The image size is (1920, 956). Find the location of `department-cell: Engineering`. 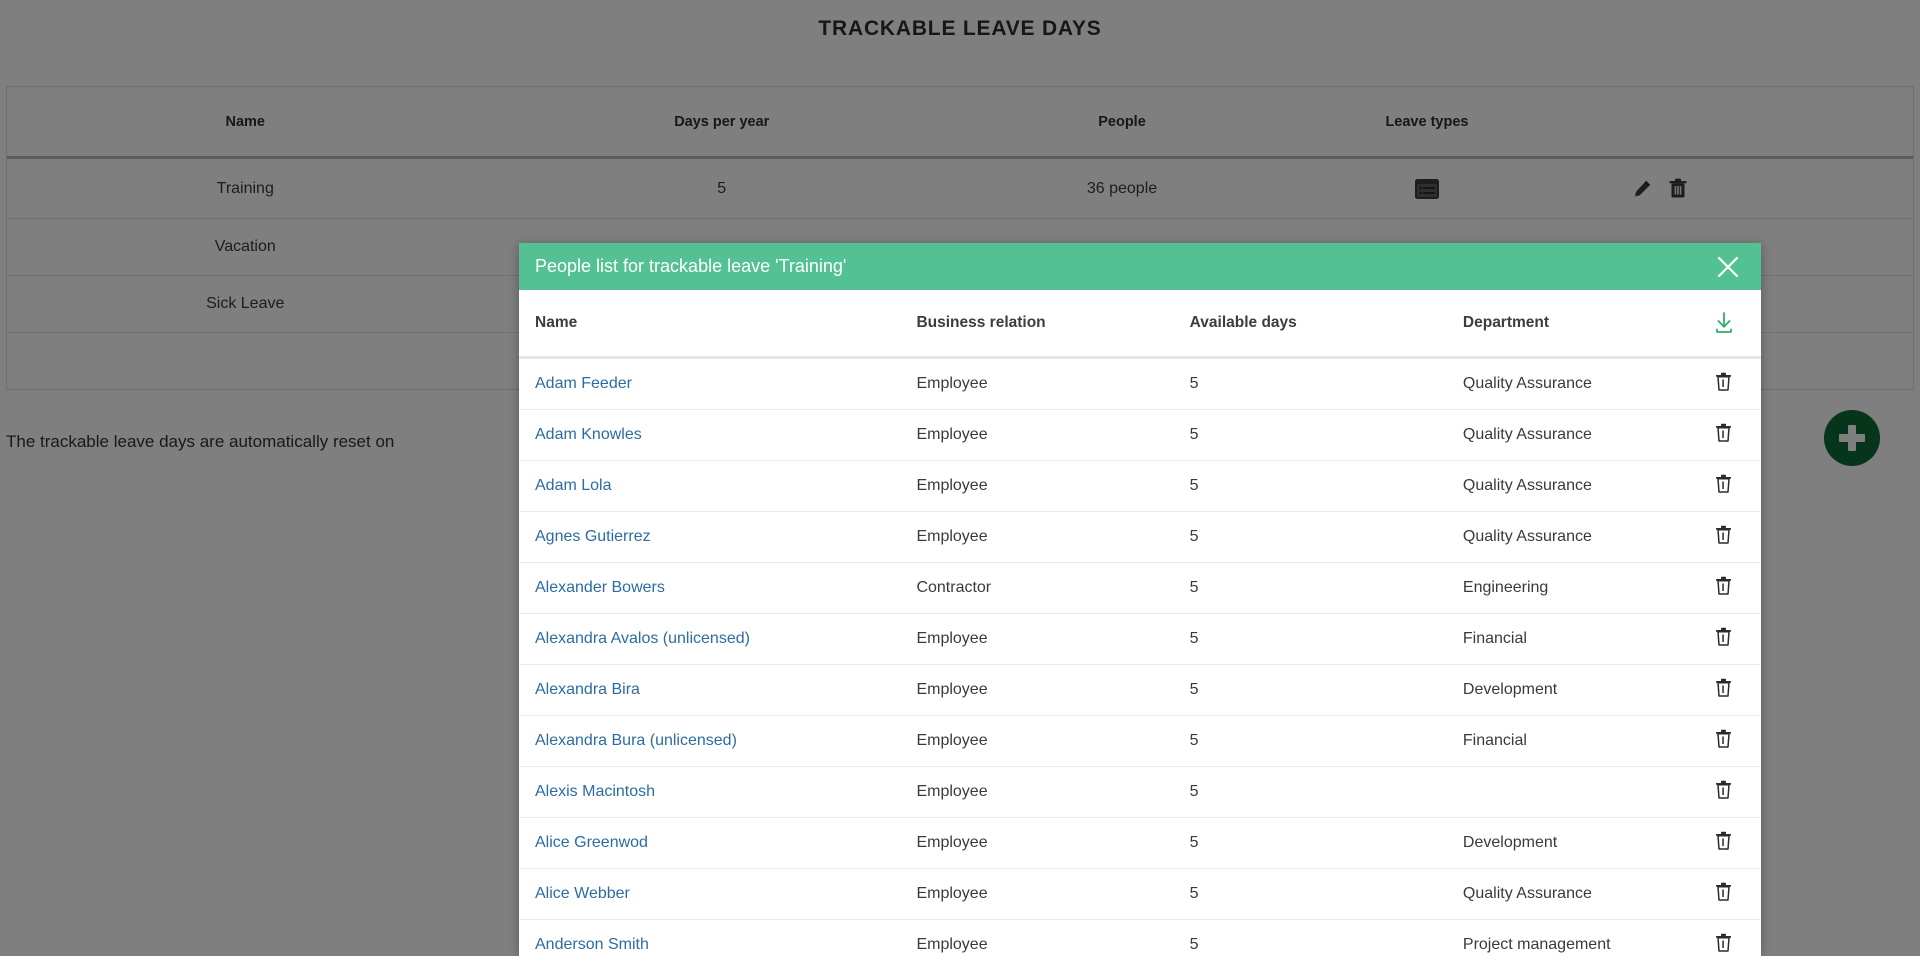

department-cell: Engineering is located at coordinates (1574, 588).